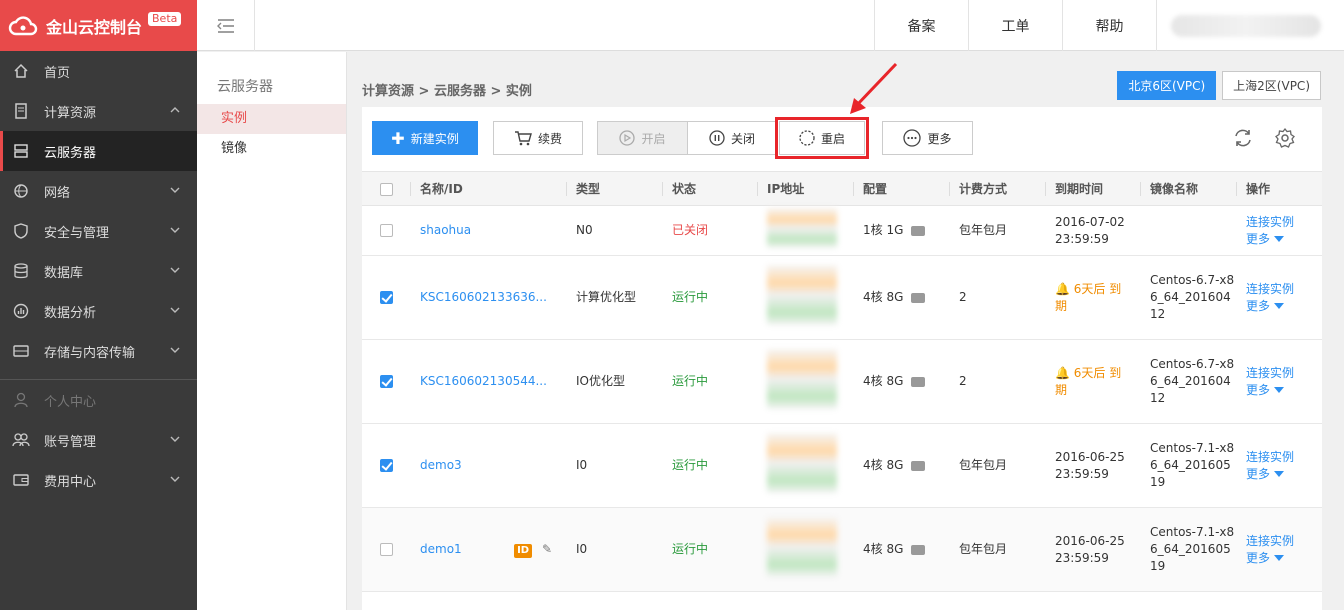 The height and width of the screenshot is (610, 1344). I want to click on sidebar-item-label: 账号管理, so click(70, 442).